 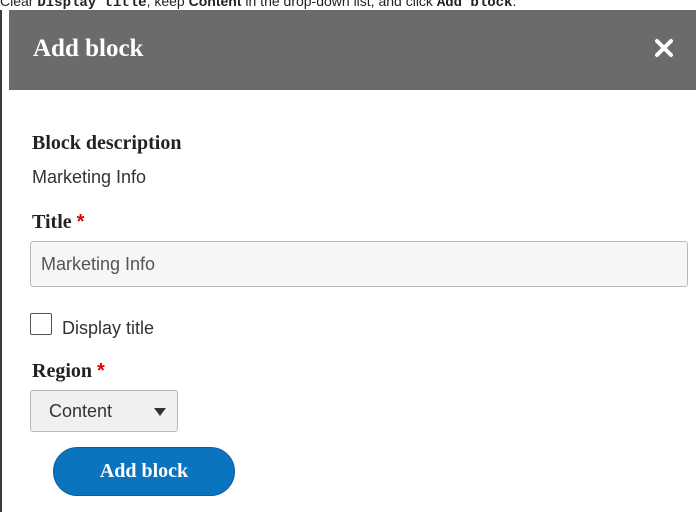 What do you see at coordinates (92, 4) in the screenshot?
I see `instruction-code-display-title: Display title` at bounding box center [92, 4].